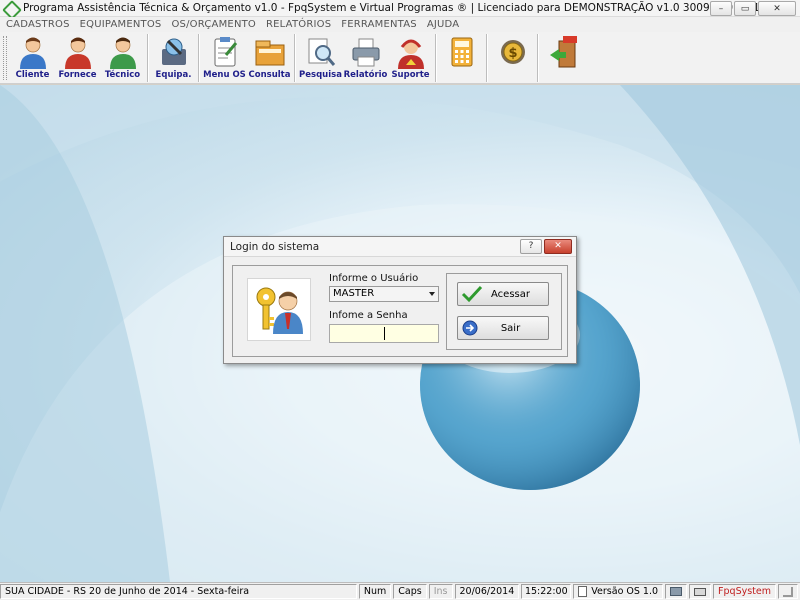  I want to click on document-icon, so click(583, 591).